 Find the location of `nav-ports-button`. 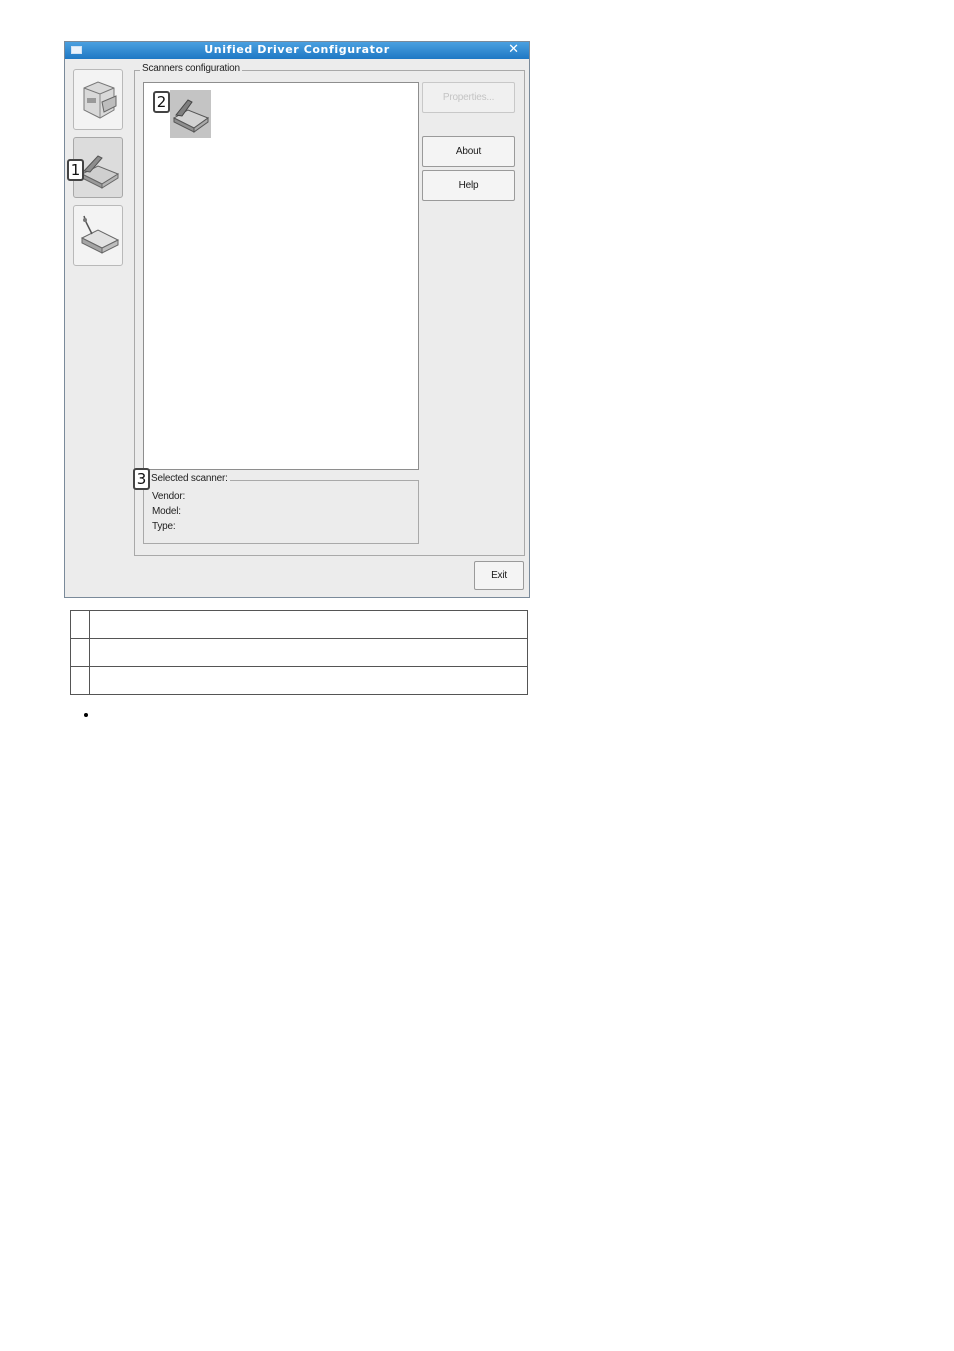

nav-ports-button is located at coordinates (98, 235).